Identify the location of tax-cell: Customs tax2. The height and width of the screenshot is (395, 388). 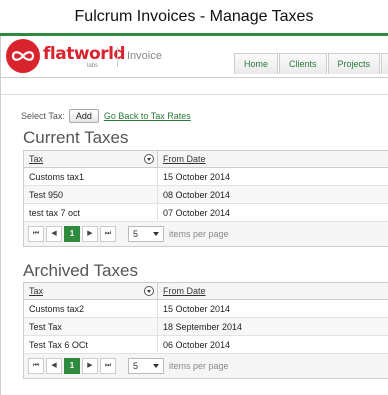
(91, 308).